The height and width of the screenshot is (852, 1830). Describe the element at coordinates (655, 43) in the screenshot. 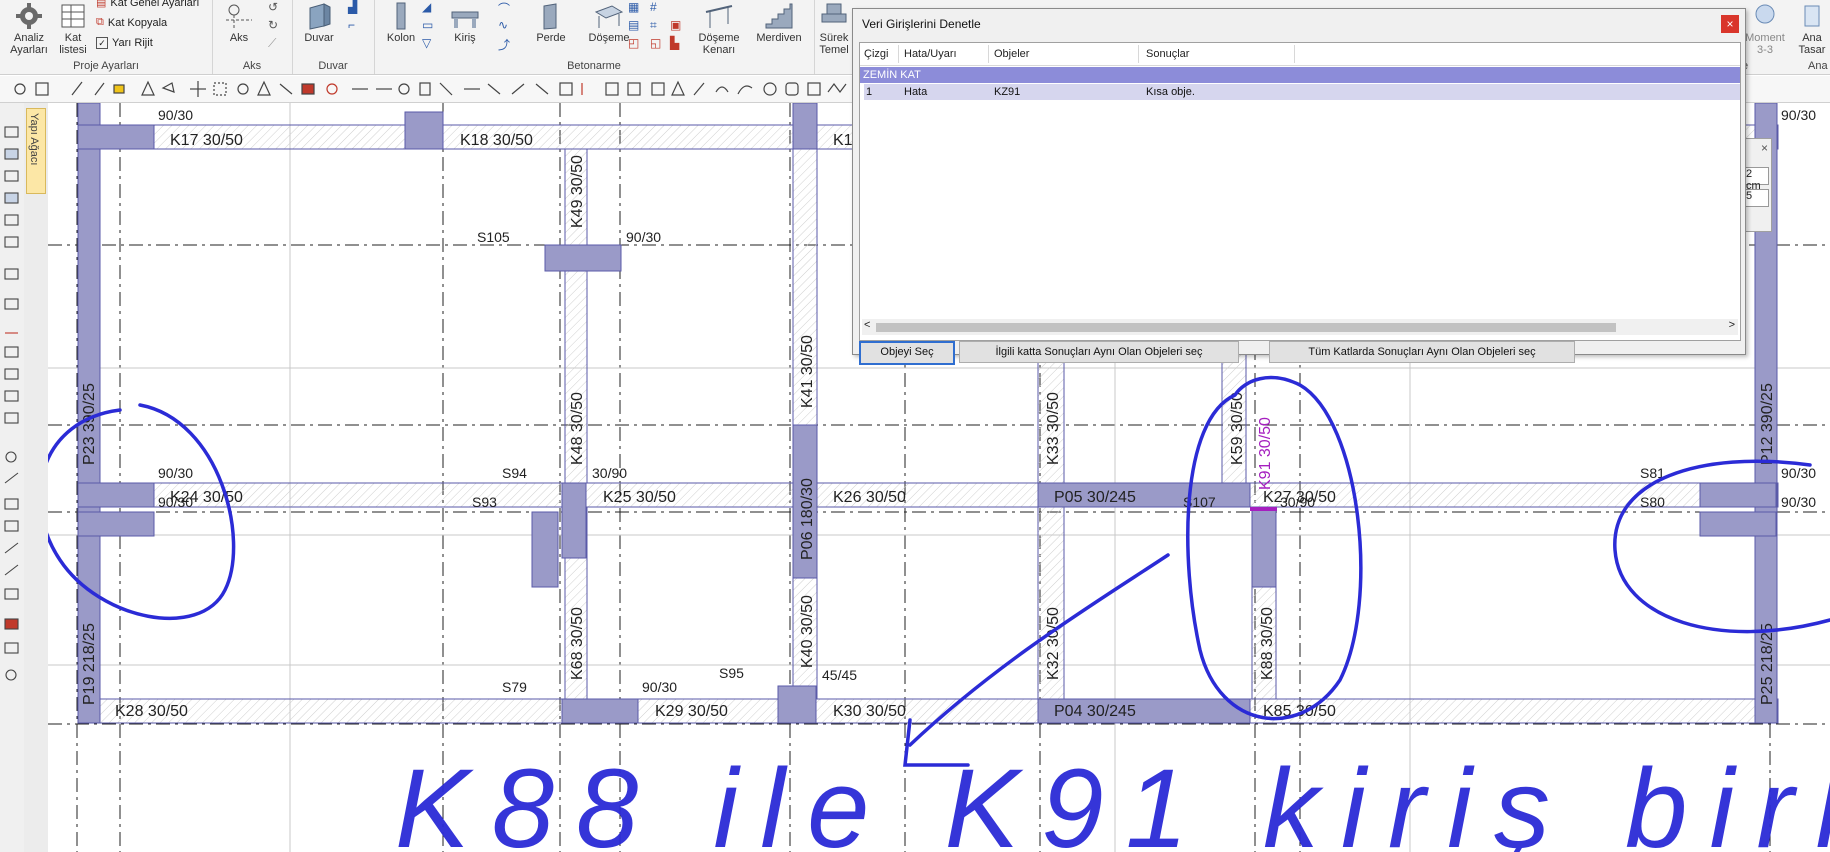

I see `doseme-tool-icon-6: ◱` at that location.